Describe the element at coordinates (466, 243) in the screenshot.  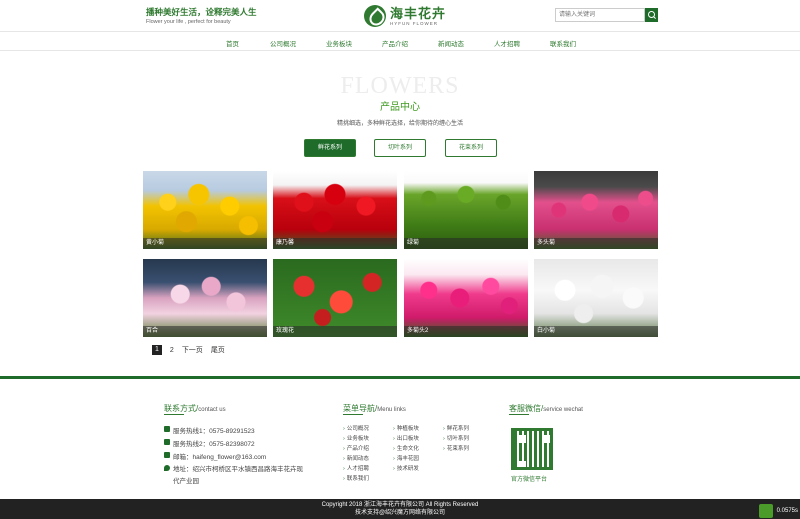
I see `product-name: 绿菊` at that location.